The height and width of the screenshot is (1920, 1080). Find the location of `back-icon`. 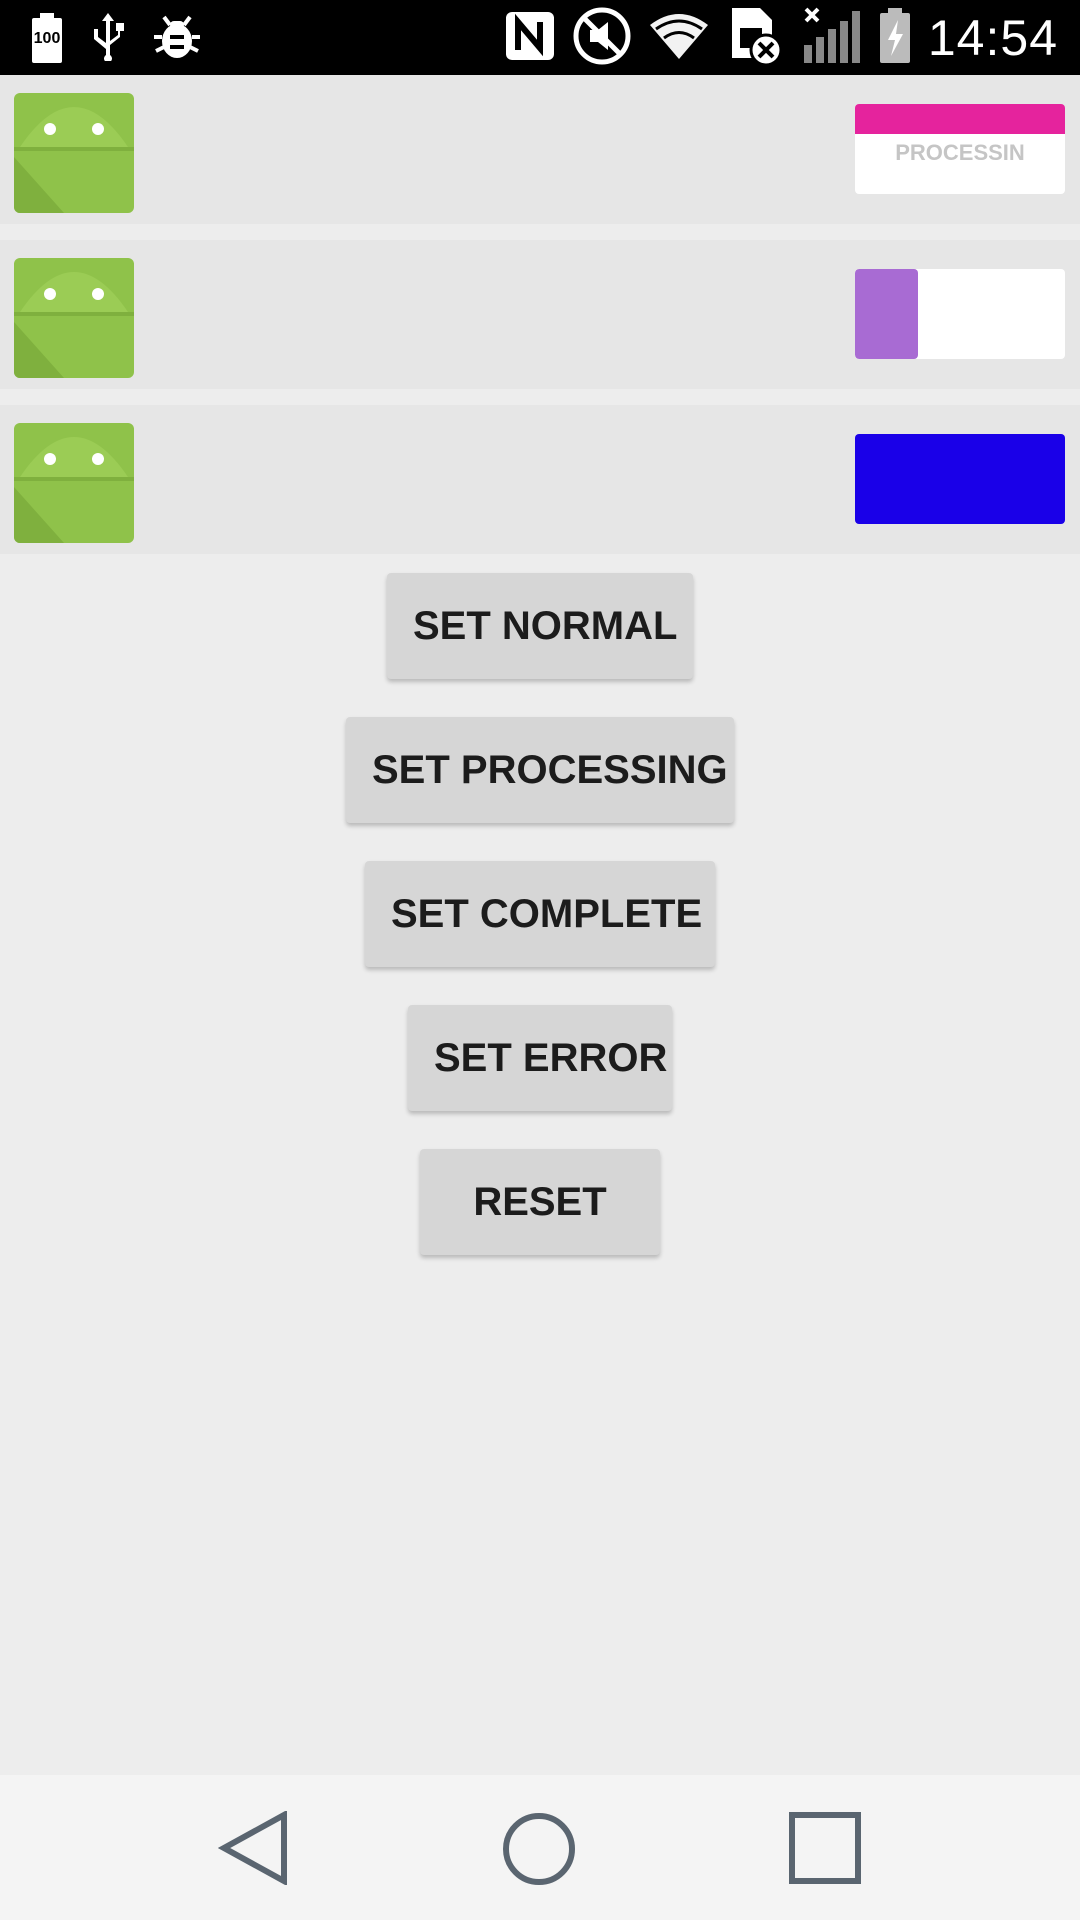

back-icon is located at coordinates (254, 1848).